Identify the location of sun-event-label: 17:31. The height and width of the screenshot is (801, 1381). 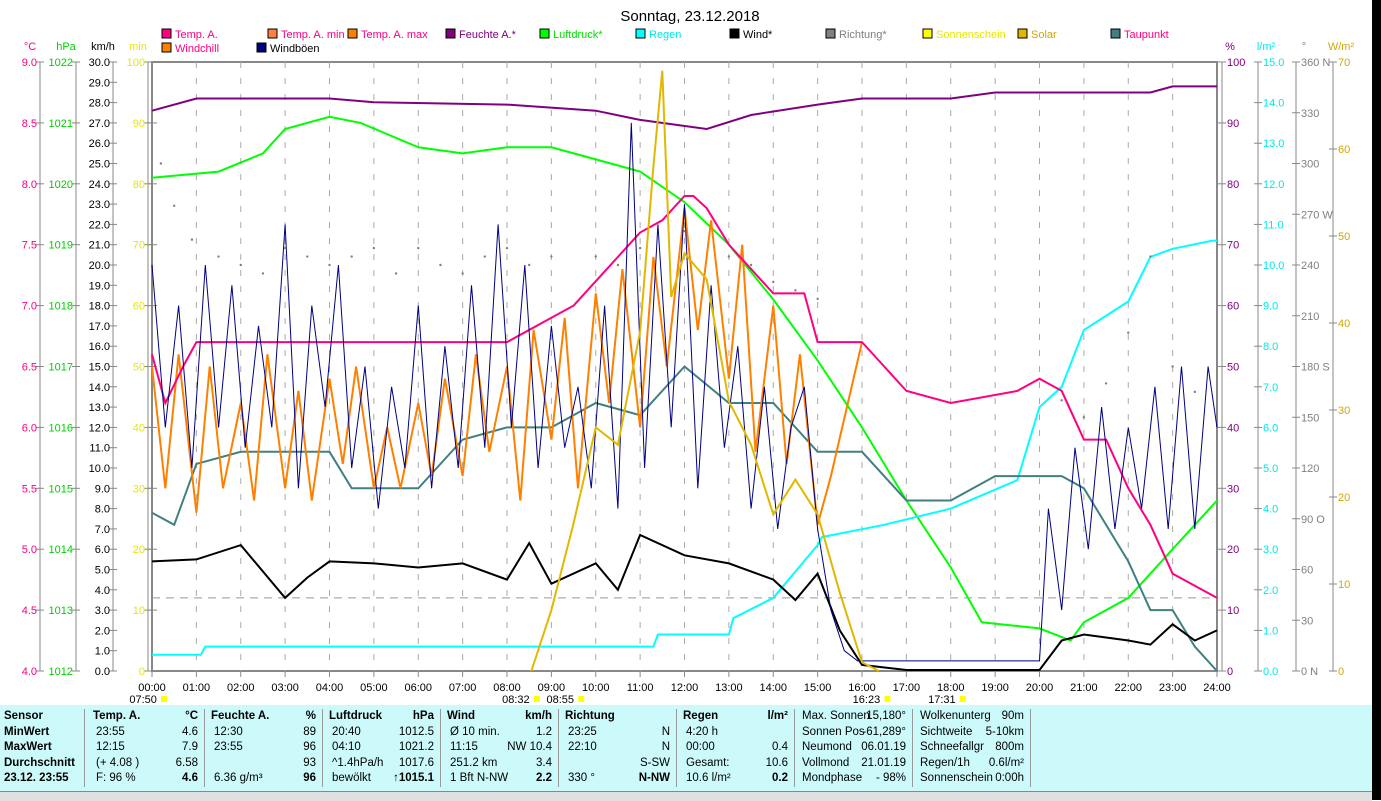
(942, 699).